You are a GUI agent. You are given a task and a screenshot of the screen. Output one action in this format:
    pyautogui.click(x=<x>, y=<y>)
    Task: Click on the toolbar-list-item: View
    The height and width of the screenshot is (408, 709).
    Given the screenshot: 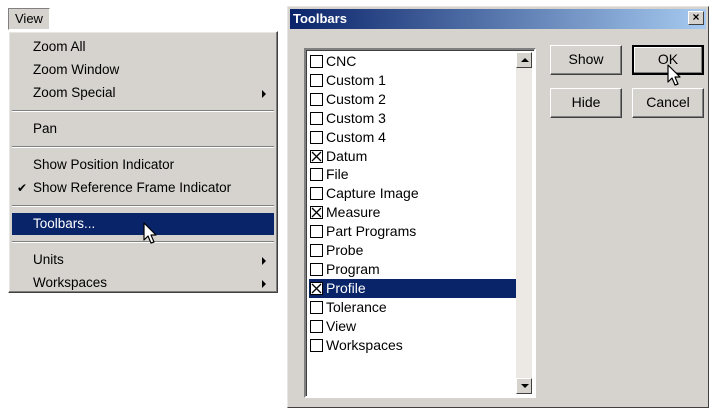 What is the action you would take?
    pyautogui.click(x=412, y=326)
    